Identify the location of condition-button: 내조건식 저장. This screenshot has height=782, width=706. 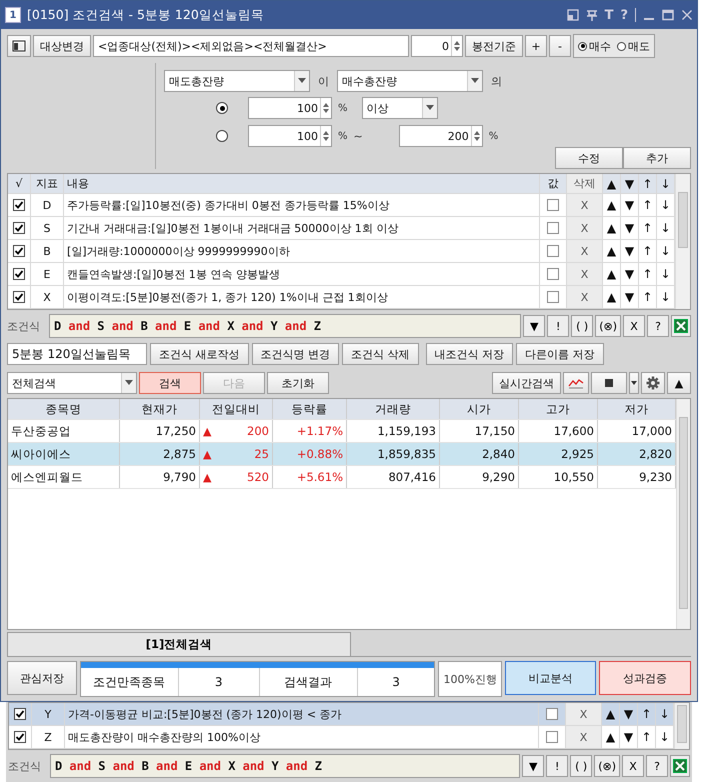
(469, 354).